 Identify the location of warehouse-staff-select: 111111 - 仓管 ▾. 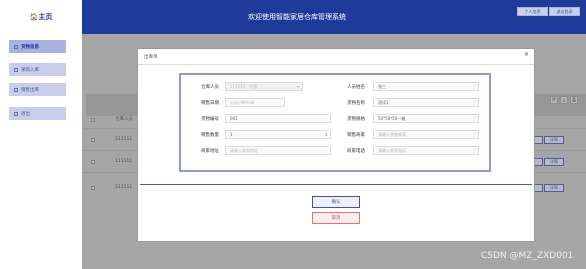
(264, 86).